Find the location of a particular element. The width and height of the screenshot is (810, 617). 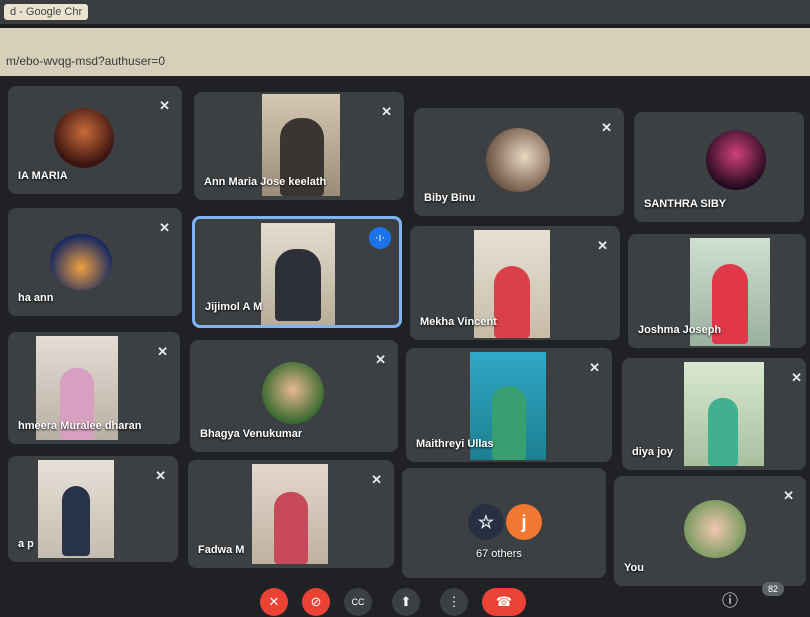

participant-tile: ✕ Biby Binu is located at coordinates (519, 162).